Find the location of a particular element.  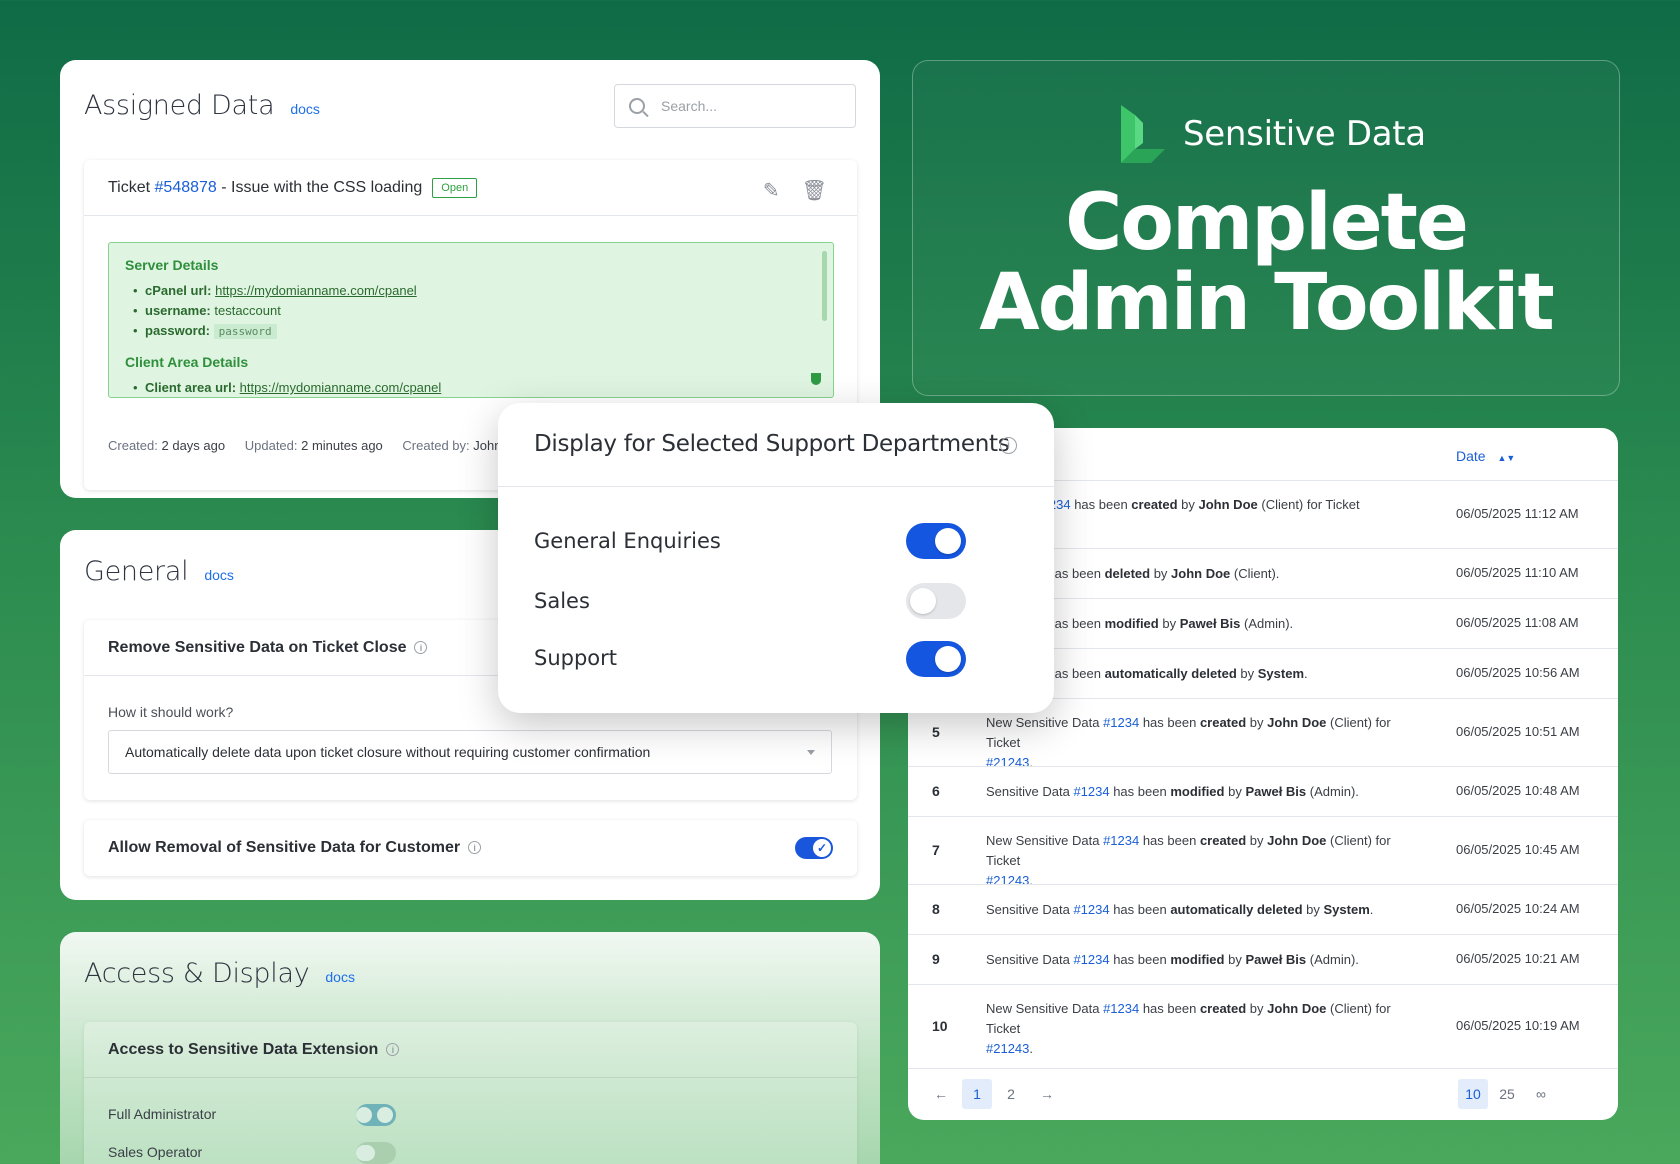

log-text: (Client) for Ticket is located at coordinates (1308, 504).